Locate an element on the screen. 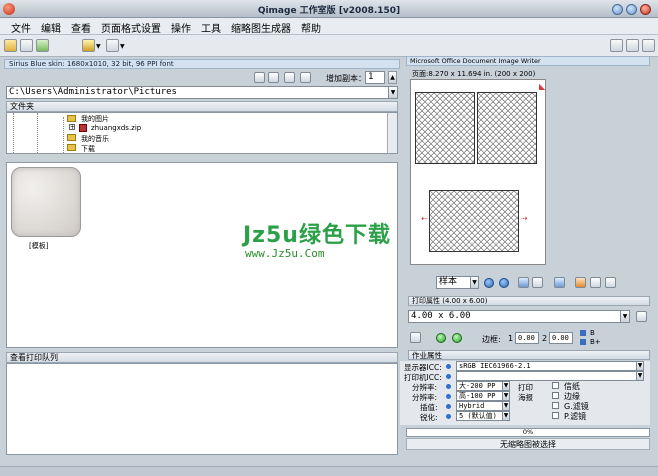 The width and height of the screenshot is (658, 476). sharpen-select: 5 (默认值) is located at coordinates (480, 416).